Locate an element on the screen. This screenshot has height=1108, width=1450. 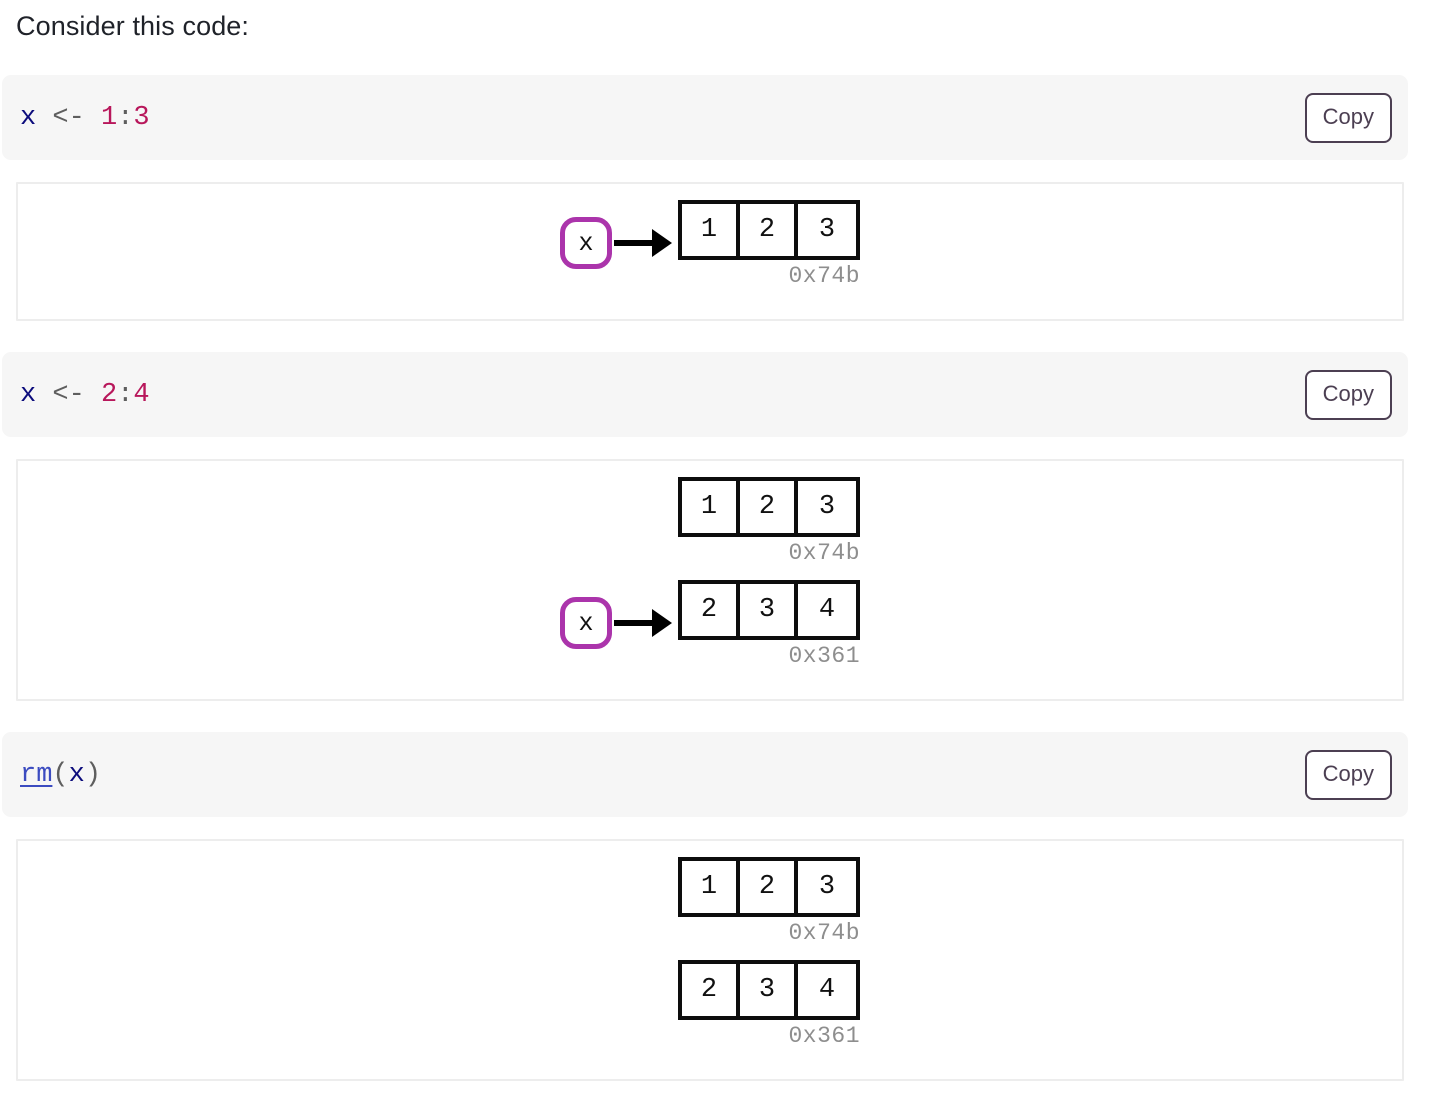
code-token-punct: ) is located at coordinates (93, 774).